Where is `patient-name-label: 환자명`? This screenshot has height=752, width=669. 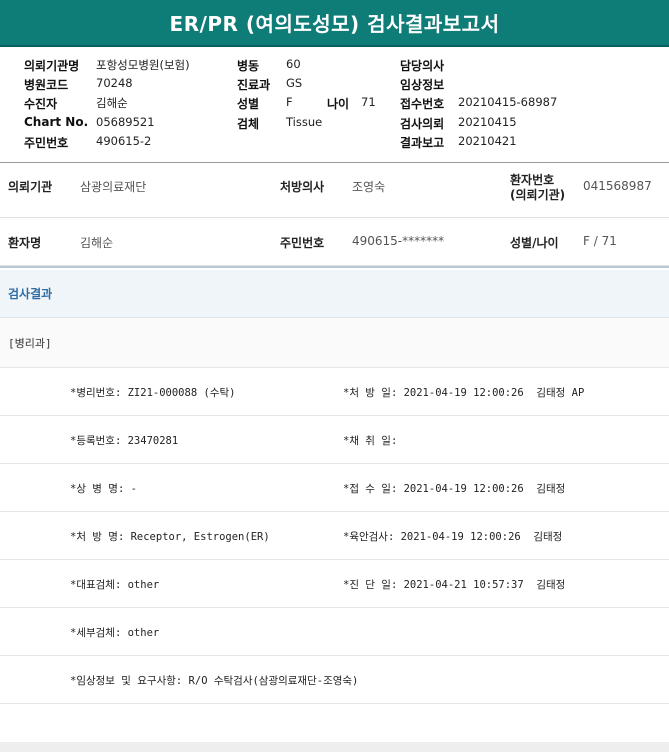 patient-name-label: 환자명 is located at coordinates (25, 243).